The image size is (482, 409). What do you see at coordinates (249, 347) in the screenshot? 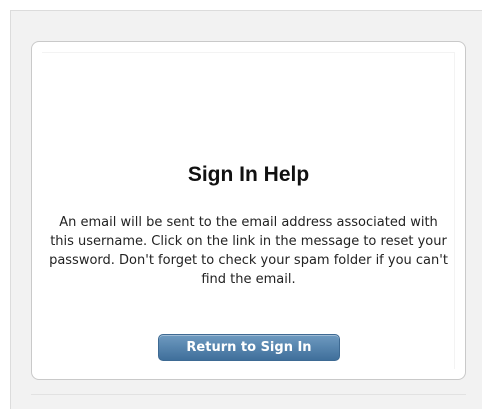
I see `return-to-sign-in-button: Return to Sign In` at bounding box center [249, 347].